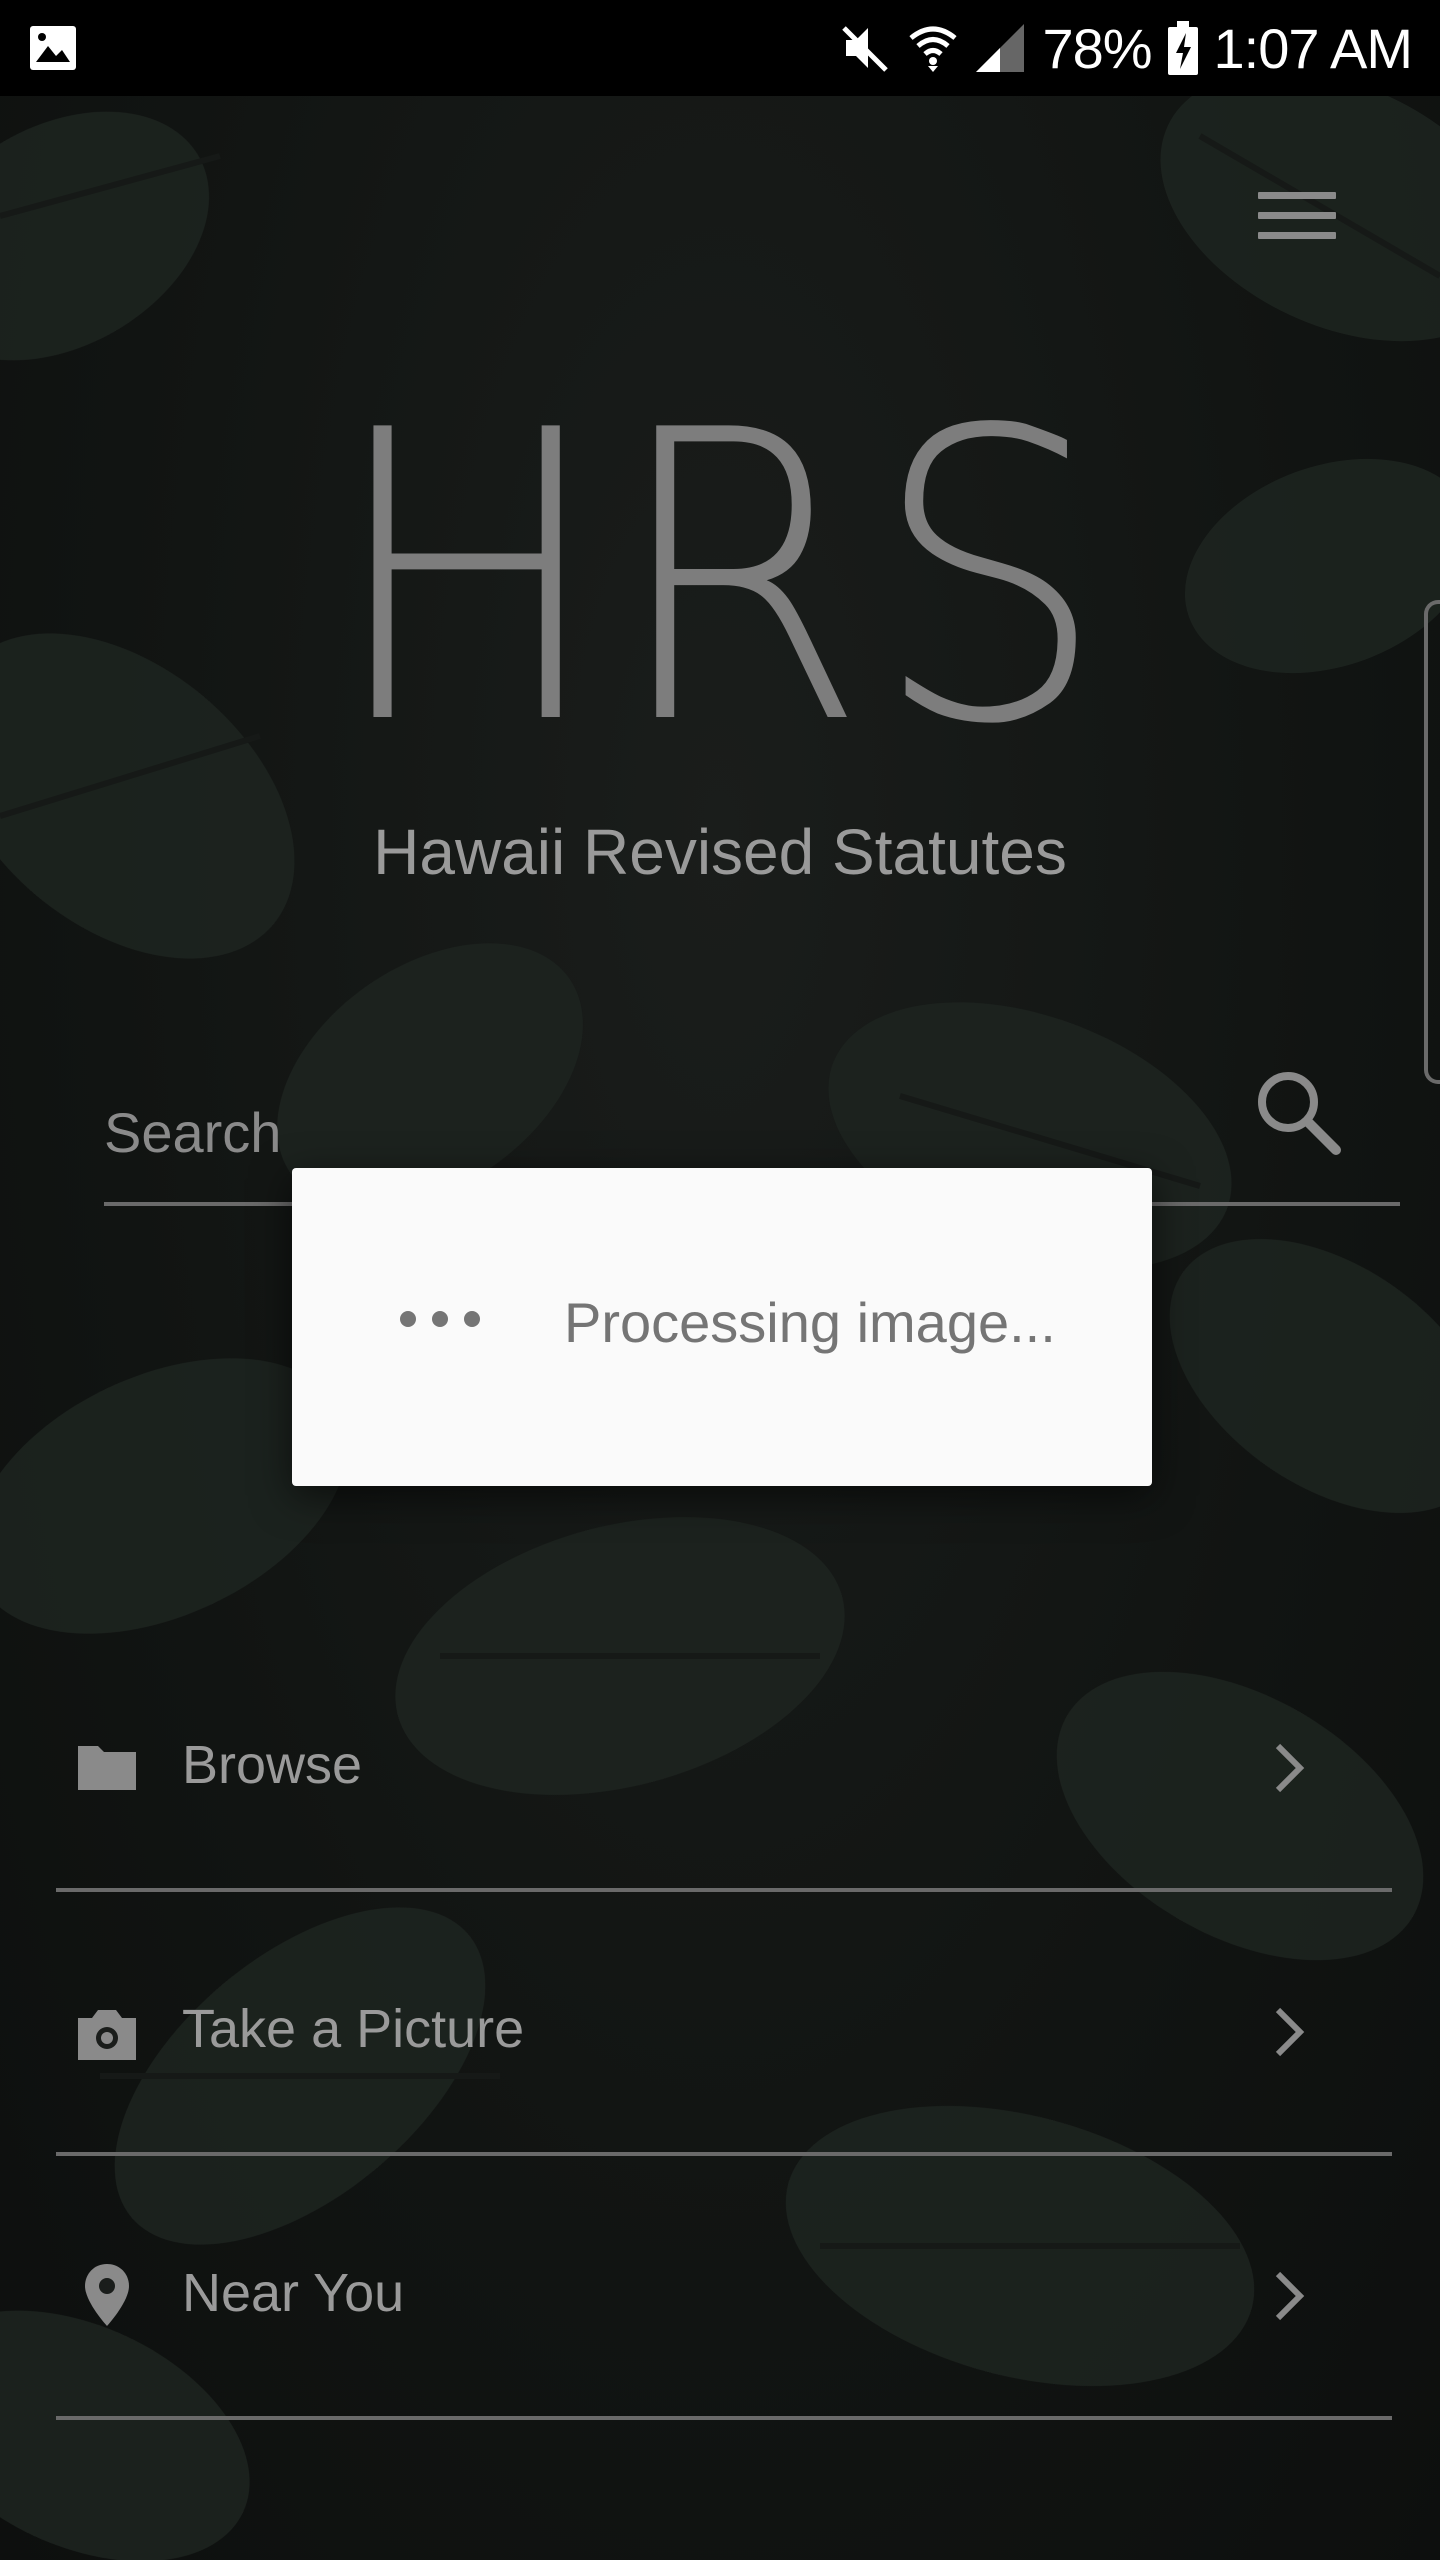 This screenshot has width=1440, height=2560. Describe the element at coordinates (933, 48) in the screenshot. I see `wifi-icon` at that location.